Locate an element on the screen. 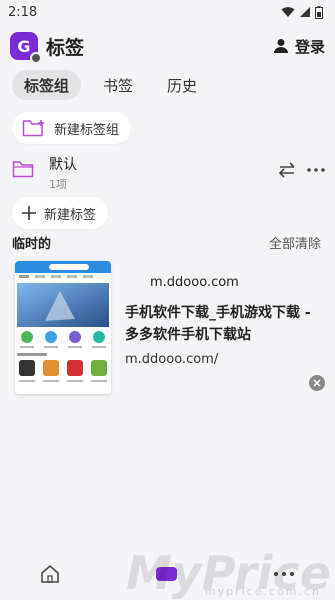 The height and width of the screenshot is (600, 335). app-logo-badge is located at coordinates (36, 58).